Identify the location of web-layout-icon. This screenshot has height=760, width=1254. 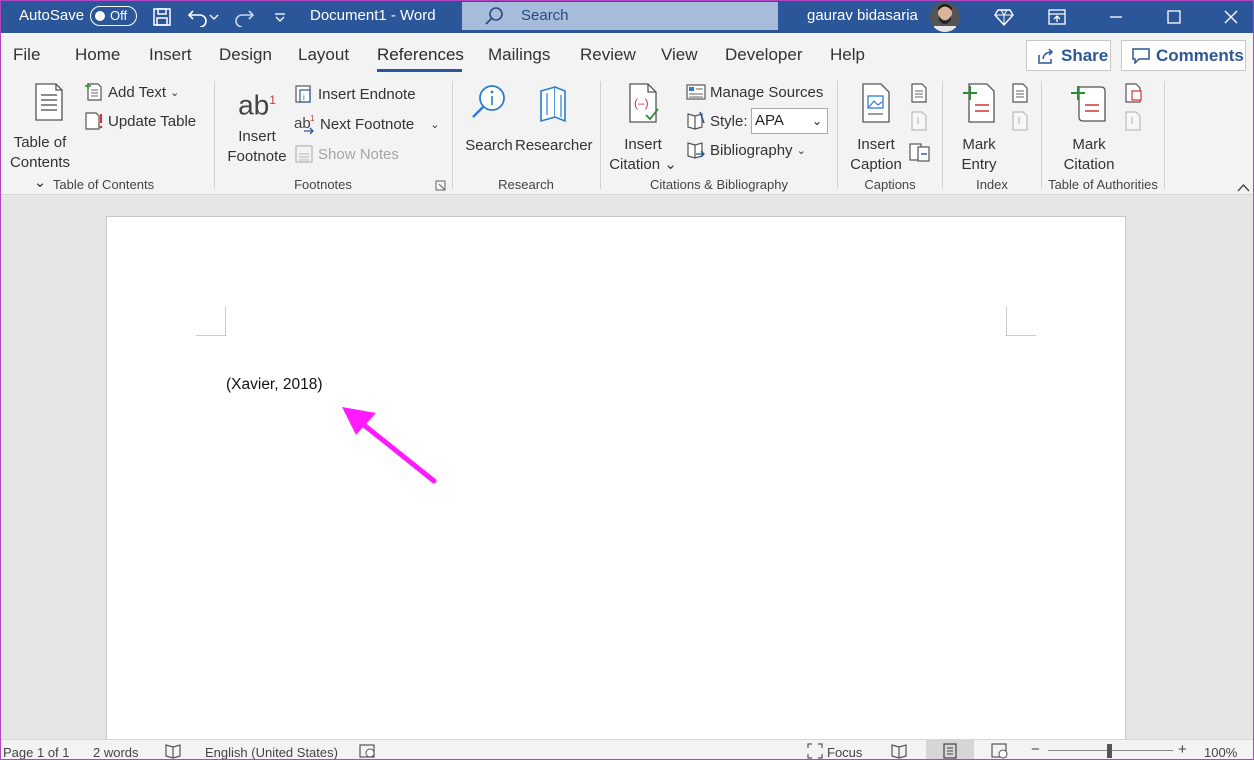
(1000, 751).